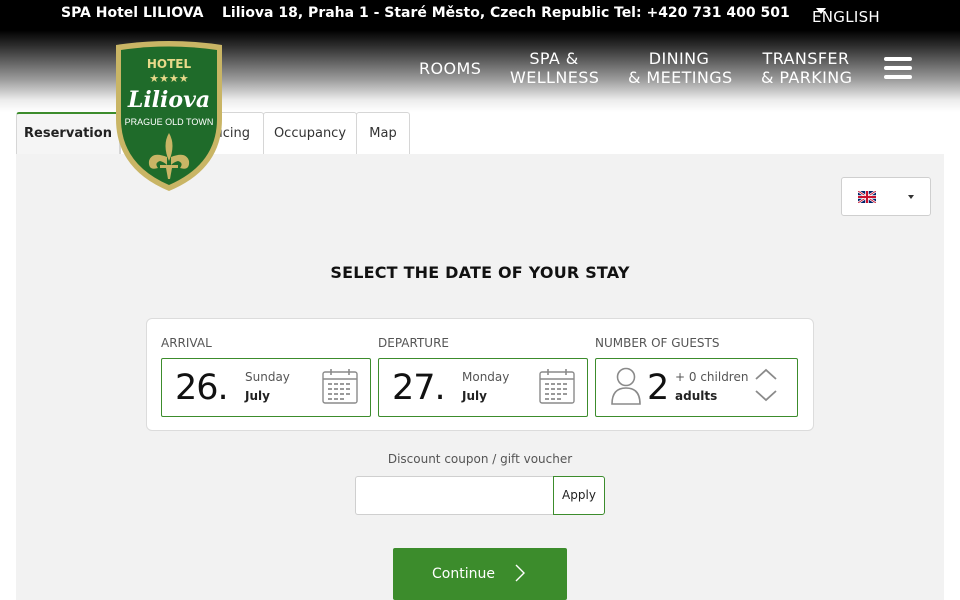  Describe the element at coordinates (520, 573) in the screenshot. I see `arrow-right-icon` at that location.